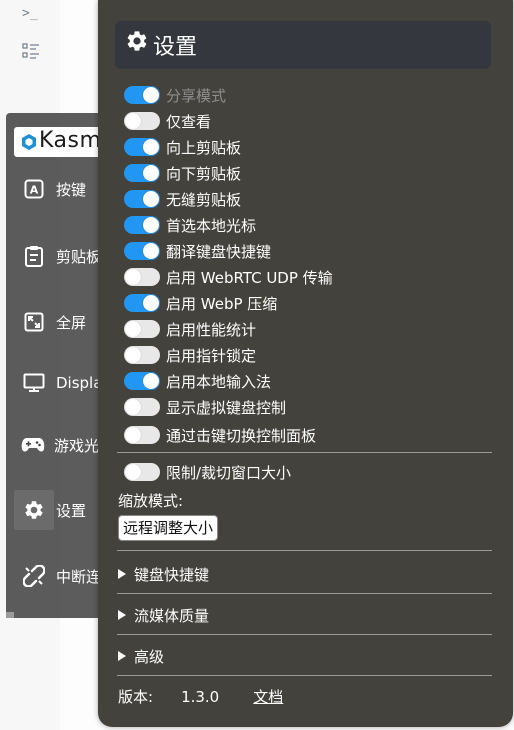 This screenshot has width=514, height=730. What do you see at coordinates (211, 355) in the screenshot?
I see `option-label: 启用指针锁定` at bounding box center [211, 355].